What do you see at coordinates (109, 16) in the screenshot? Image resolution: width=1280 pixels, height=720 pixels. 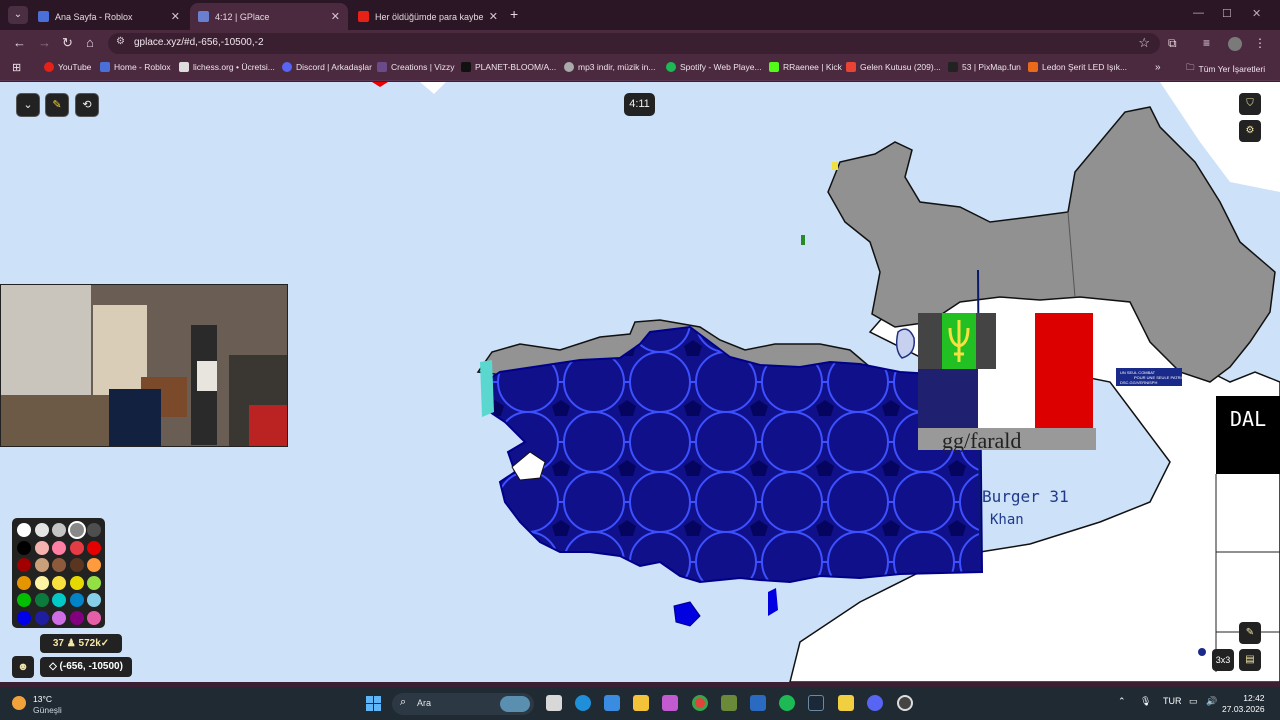 I see `tab-roblox: Ana Sayfa - Roblox ✕` at bounding box center [109, 16].